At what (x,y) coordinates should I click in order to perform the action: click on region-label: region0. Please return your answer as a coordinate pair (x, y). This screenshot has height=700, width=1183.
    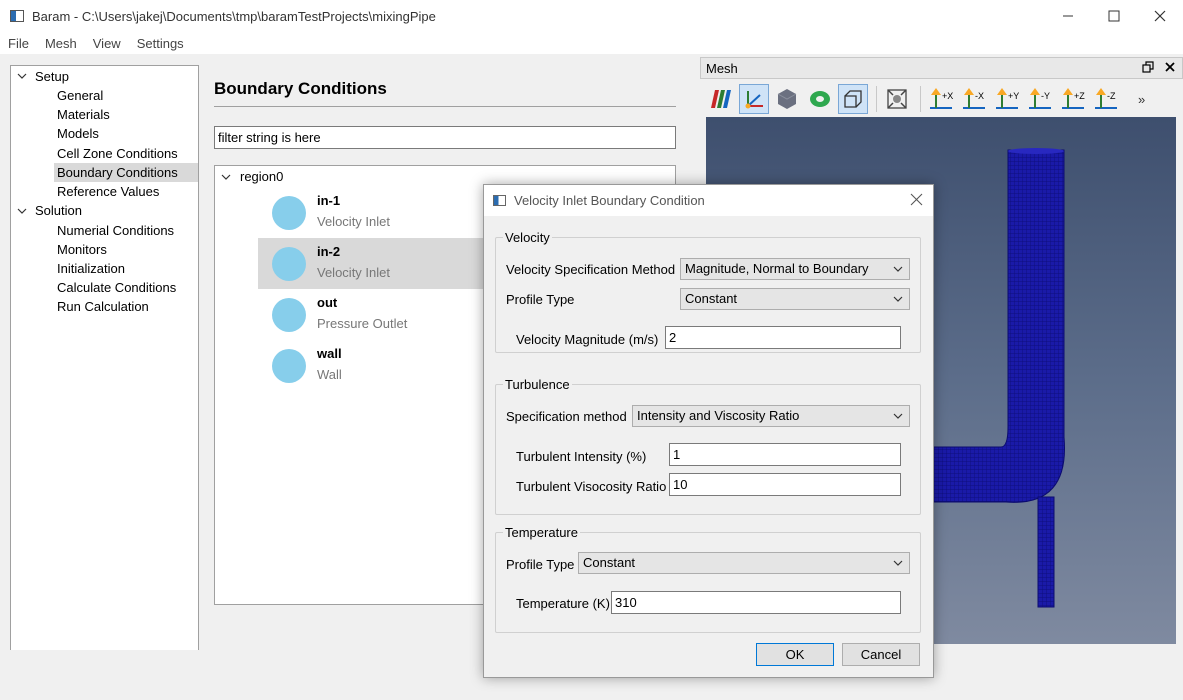
    Looking at the image, I should click on (261, 176).